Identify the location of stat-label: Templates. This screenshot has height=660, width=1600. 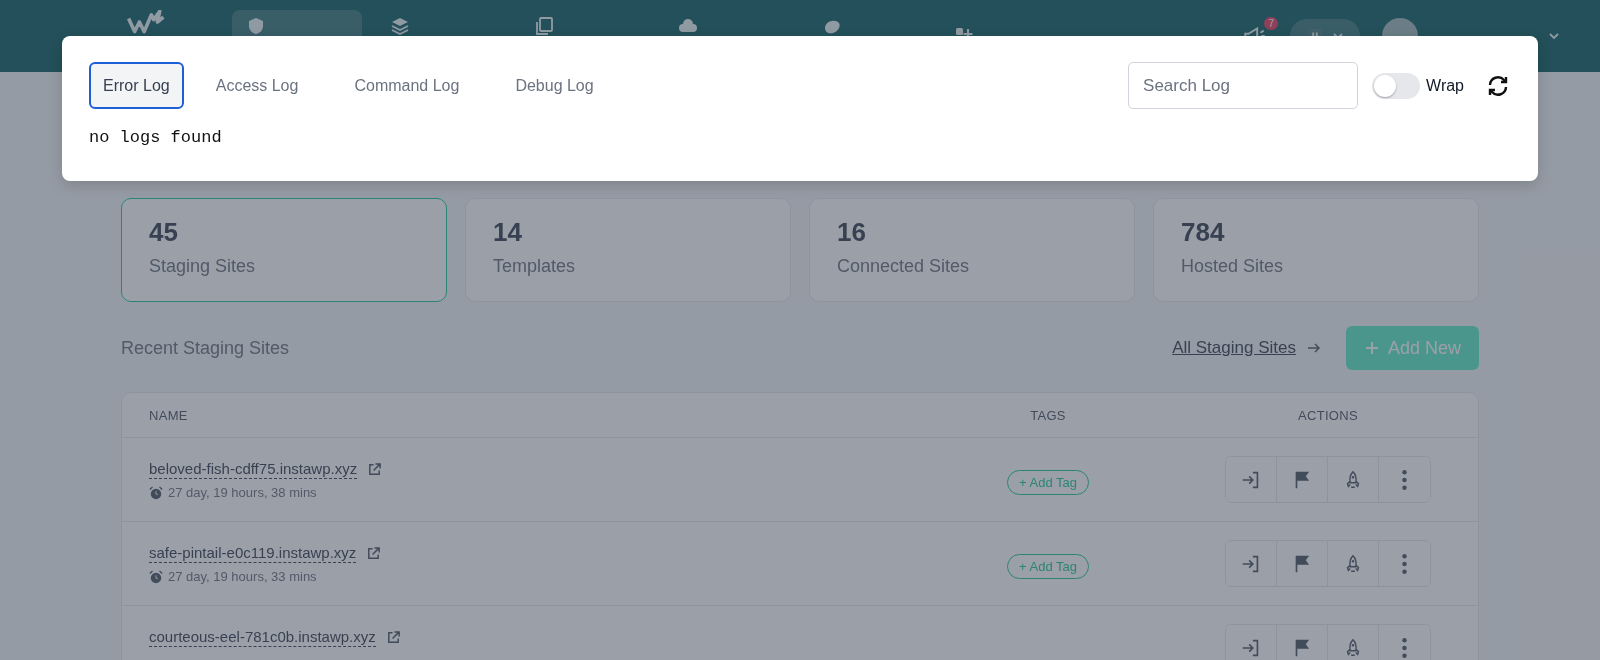
(535, 266).